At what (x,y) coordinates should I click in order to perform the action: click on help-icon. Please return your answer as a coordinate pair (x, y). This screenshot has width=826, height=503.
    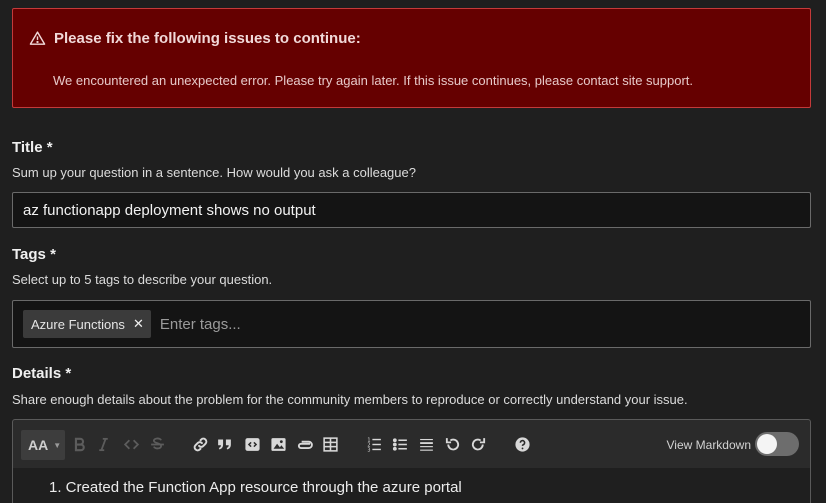
    Looking at the image, I should click on (522, 444).